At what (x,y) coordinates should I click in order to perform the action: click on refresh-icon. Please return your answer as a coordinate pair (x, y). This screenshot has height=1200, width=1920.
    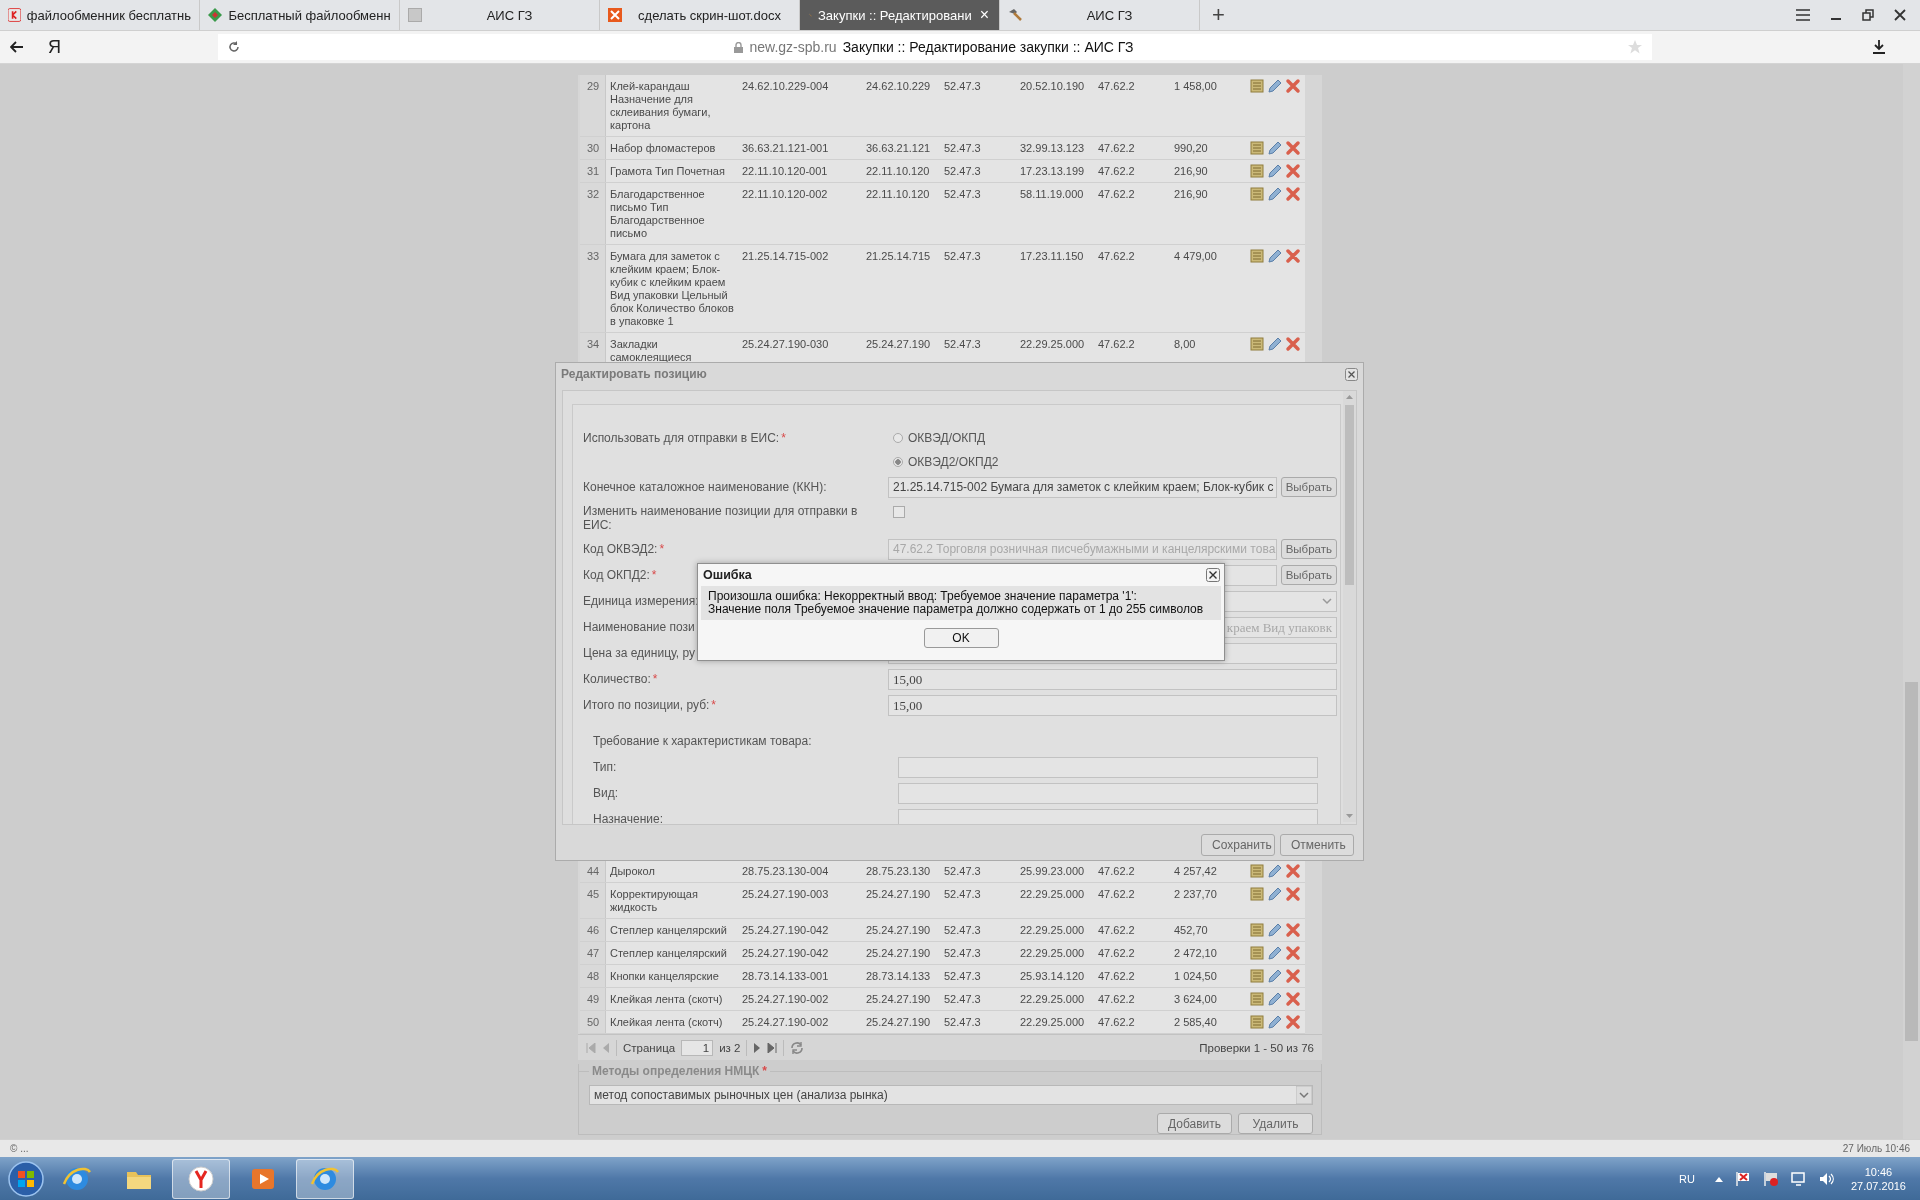
    Looking at the image, I should click on (797, 1047).